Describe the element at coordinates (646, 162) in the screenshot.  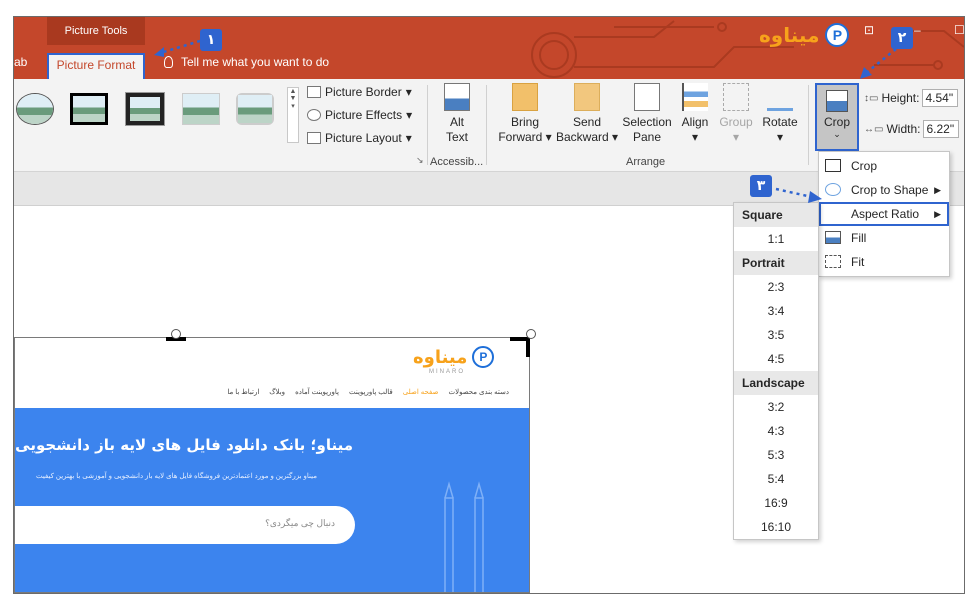
I see `arrange-group-label: Arrange` at that location.